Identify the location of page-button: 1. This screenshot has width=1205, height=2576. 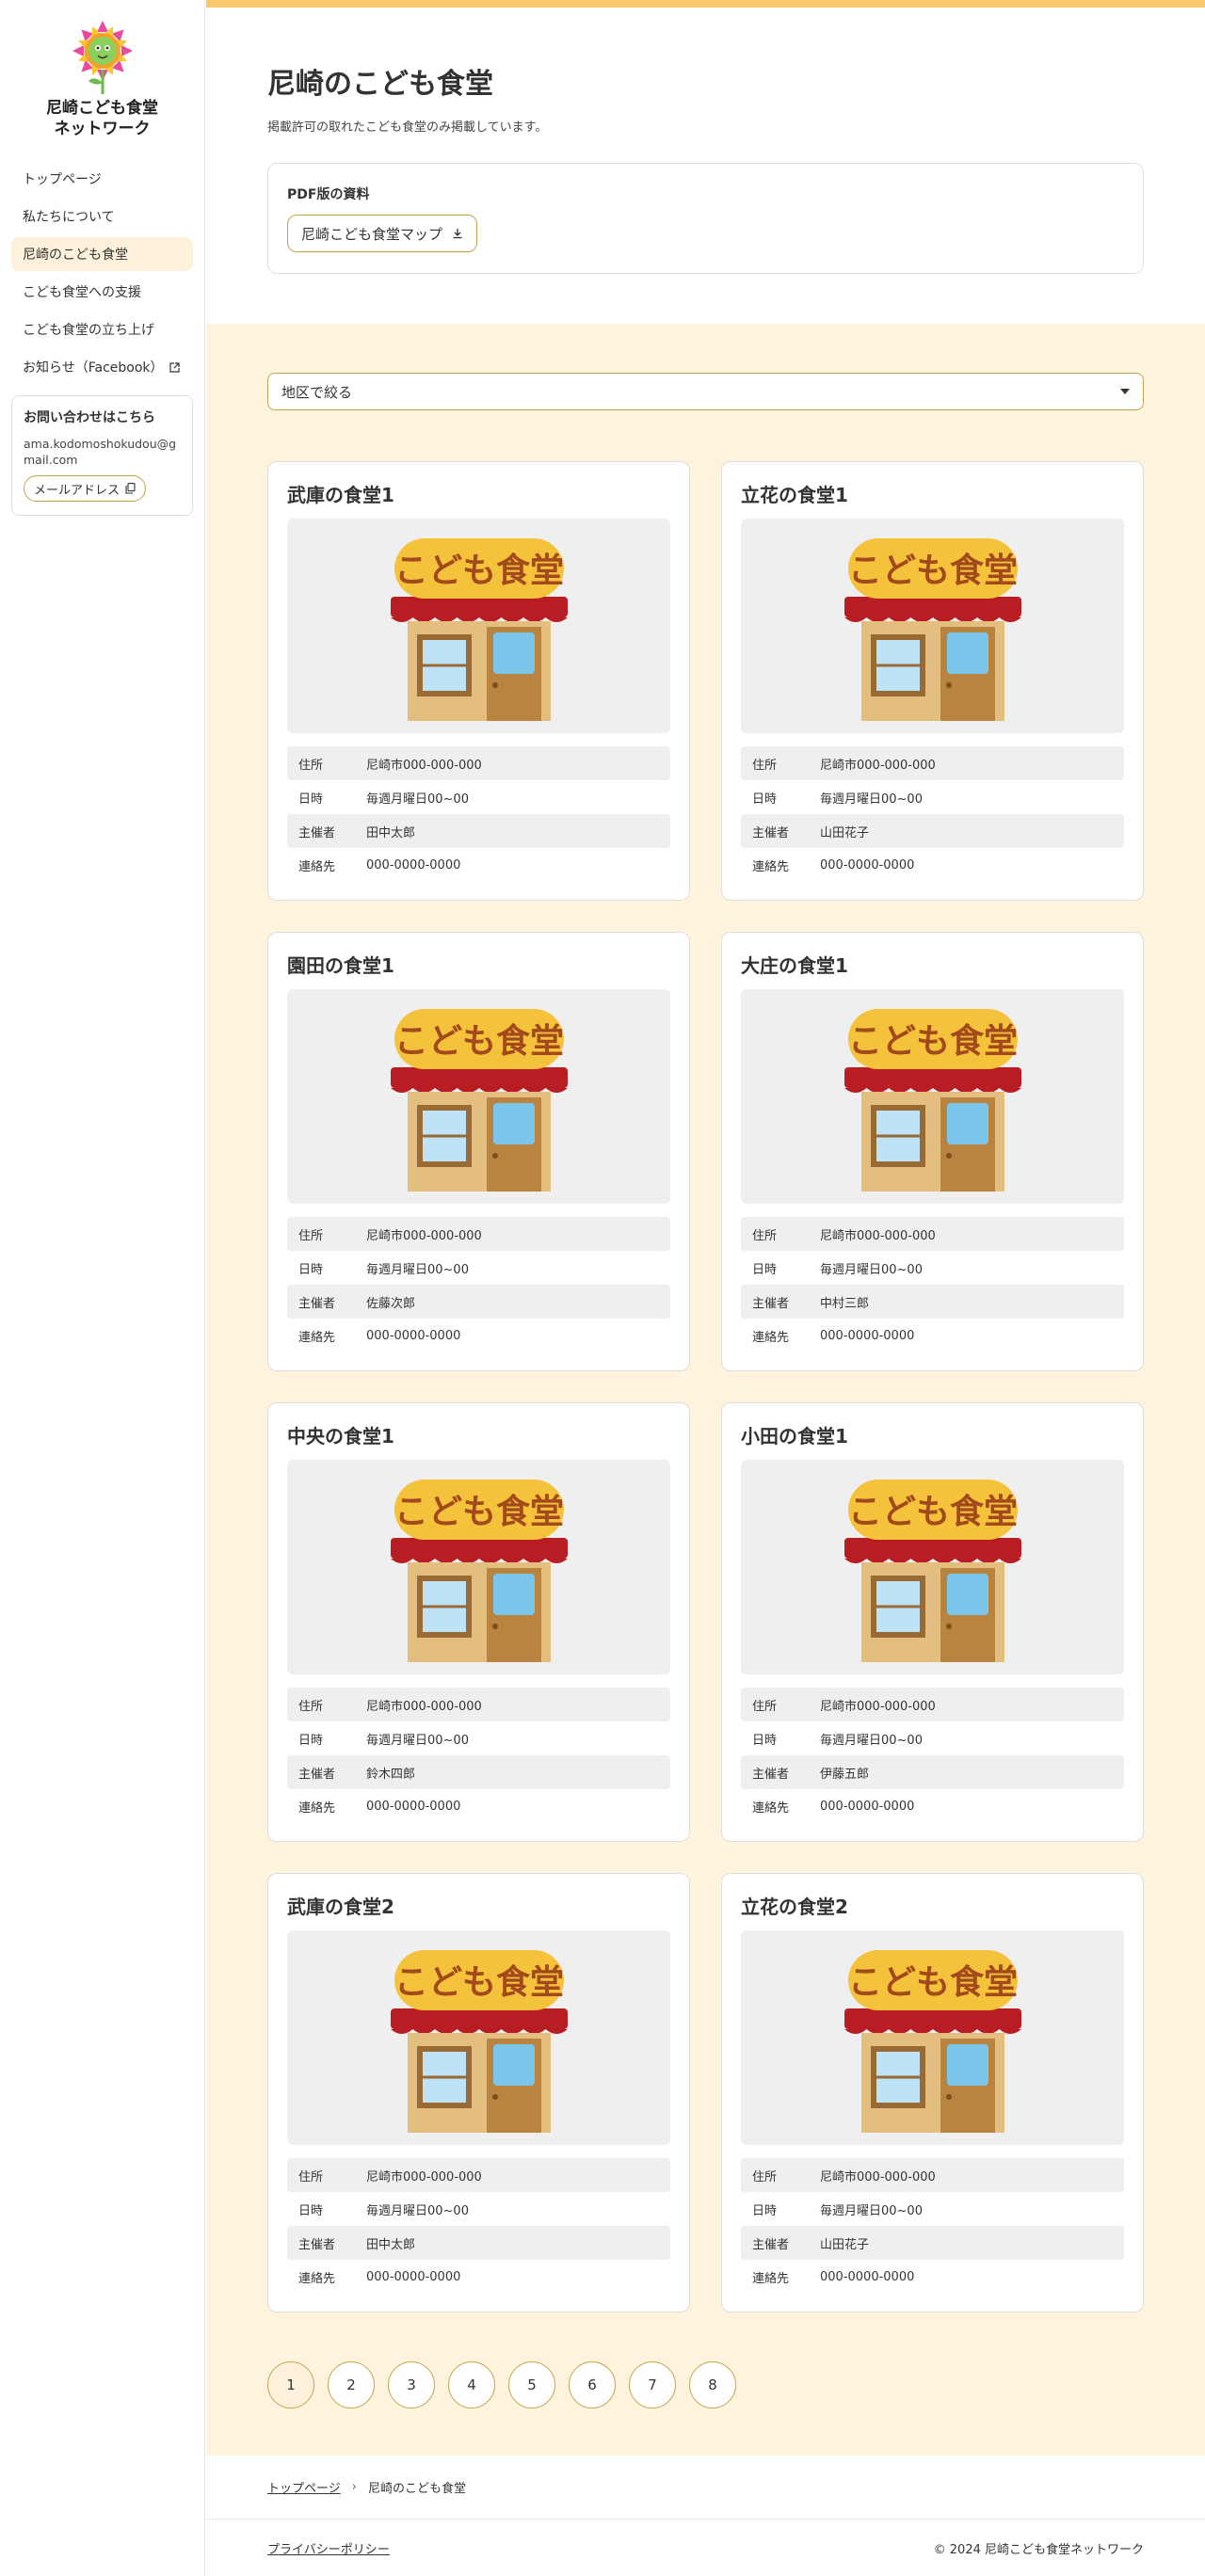
(290, 2384).